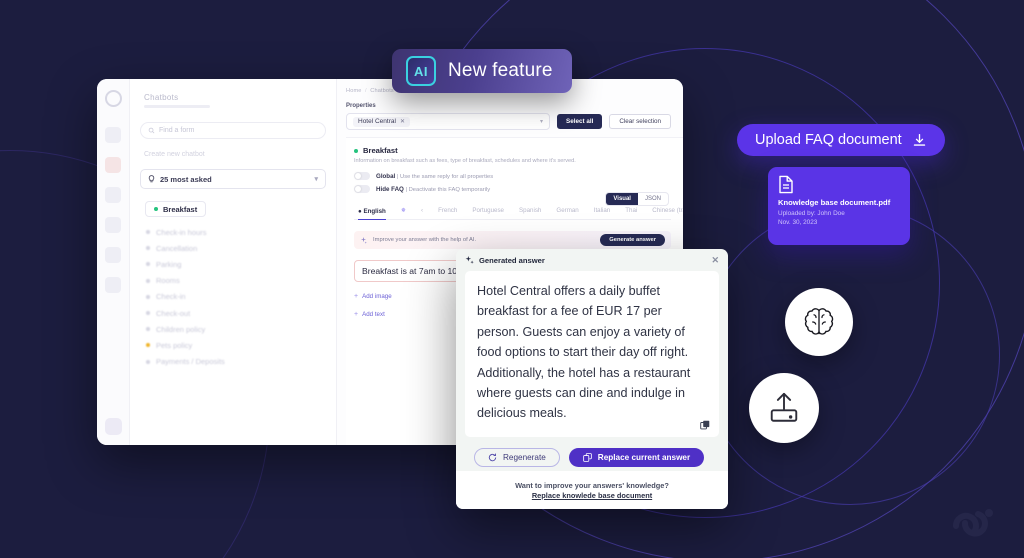 This screenshot has height=558, width=1024. What do you see at coordinates (113, 285) in the screenshot?
I see `rail-icon-settings` at bounding box center [113, 285].